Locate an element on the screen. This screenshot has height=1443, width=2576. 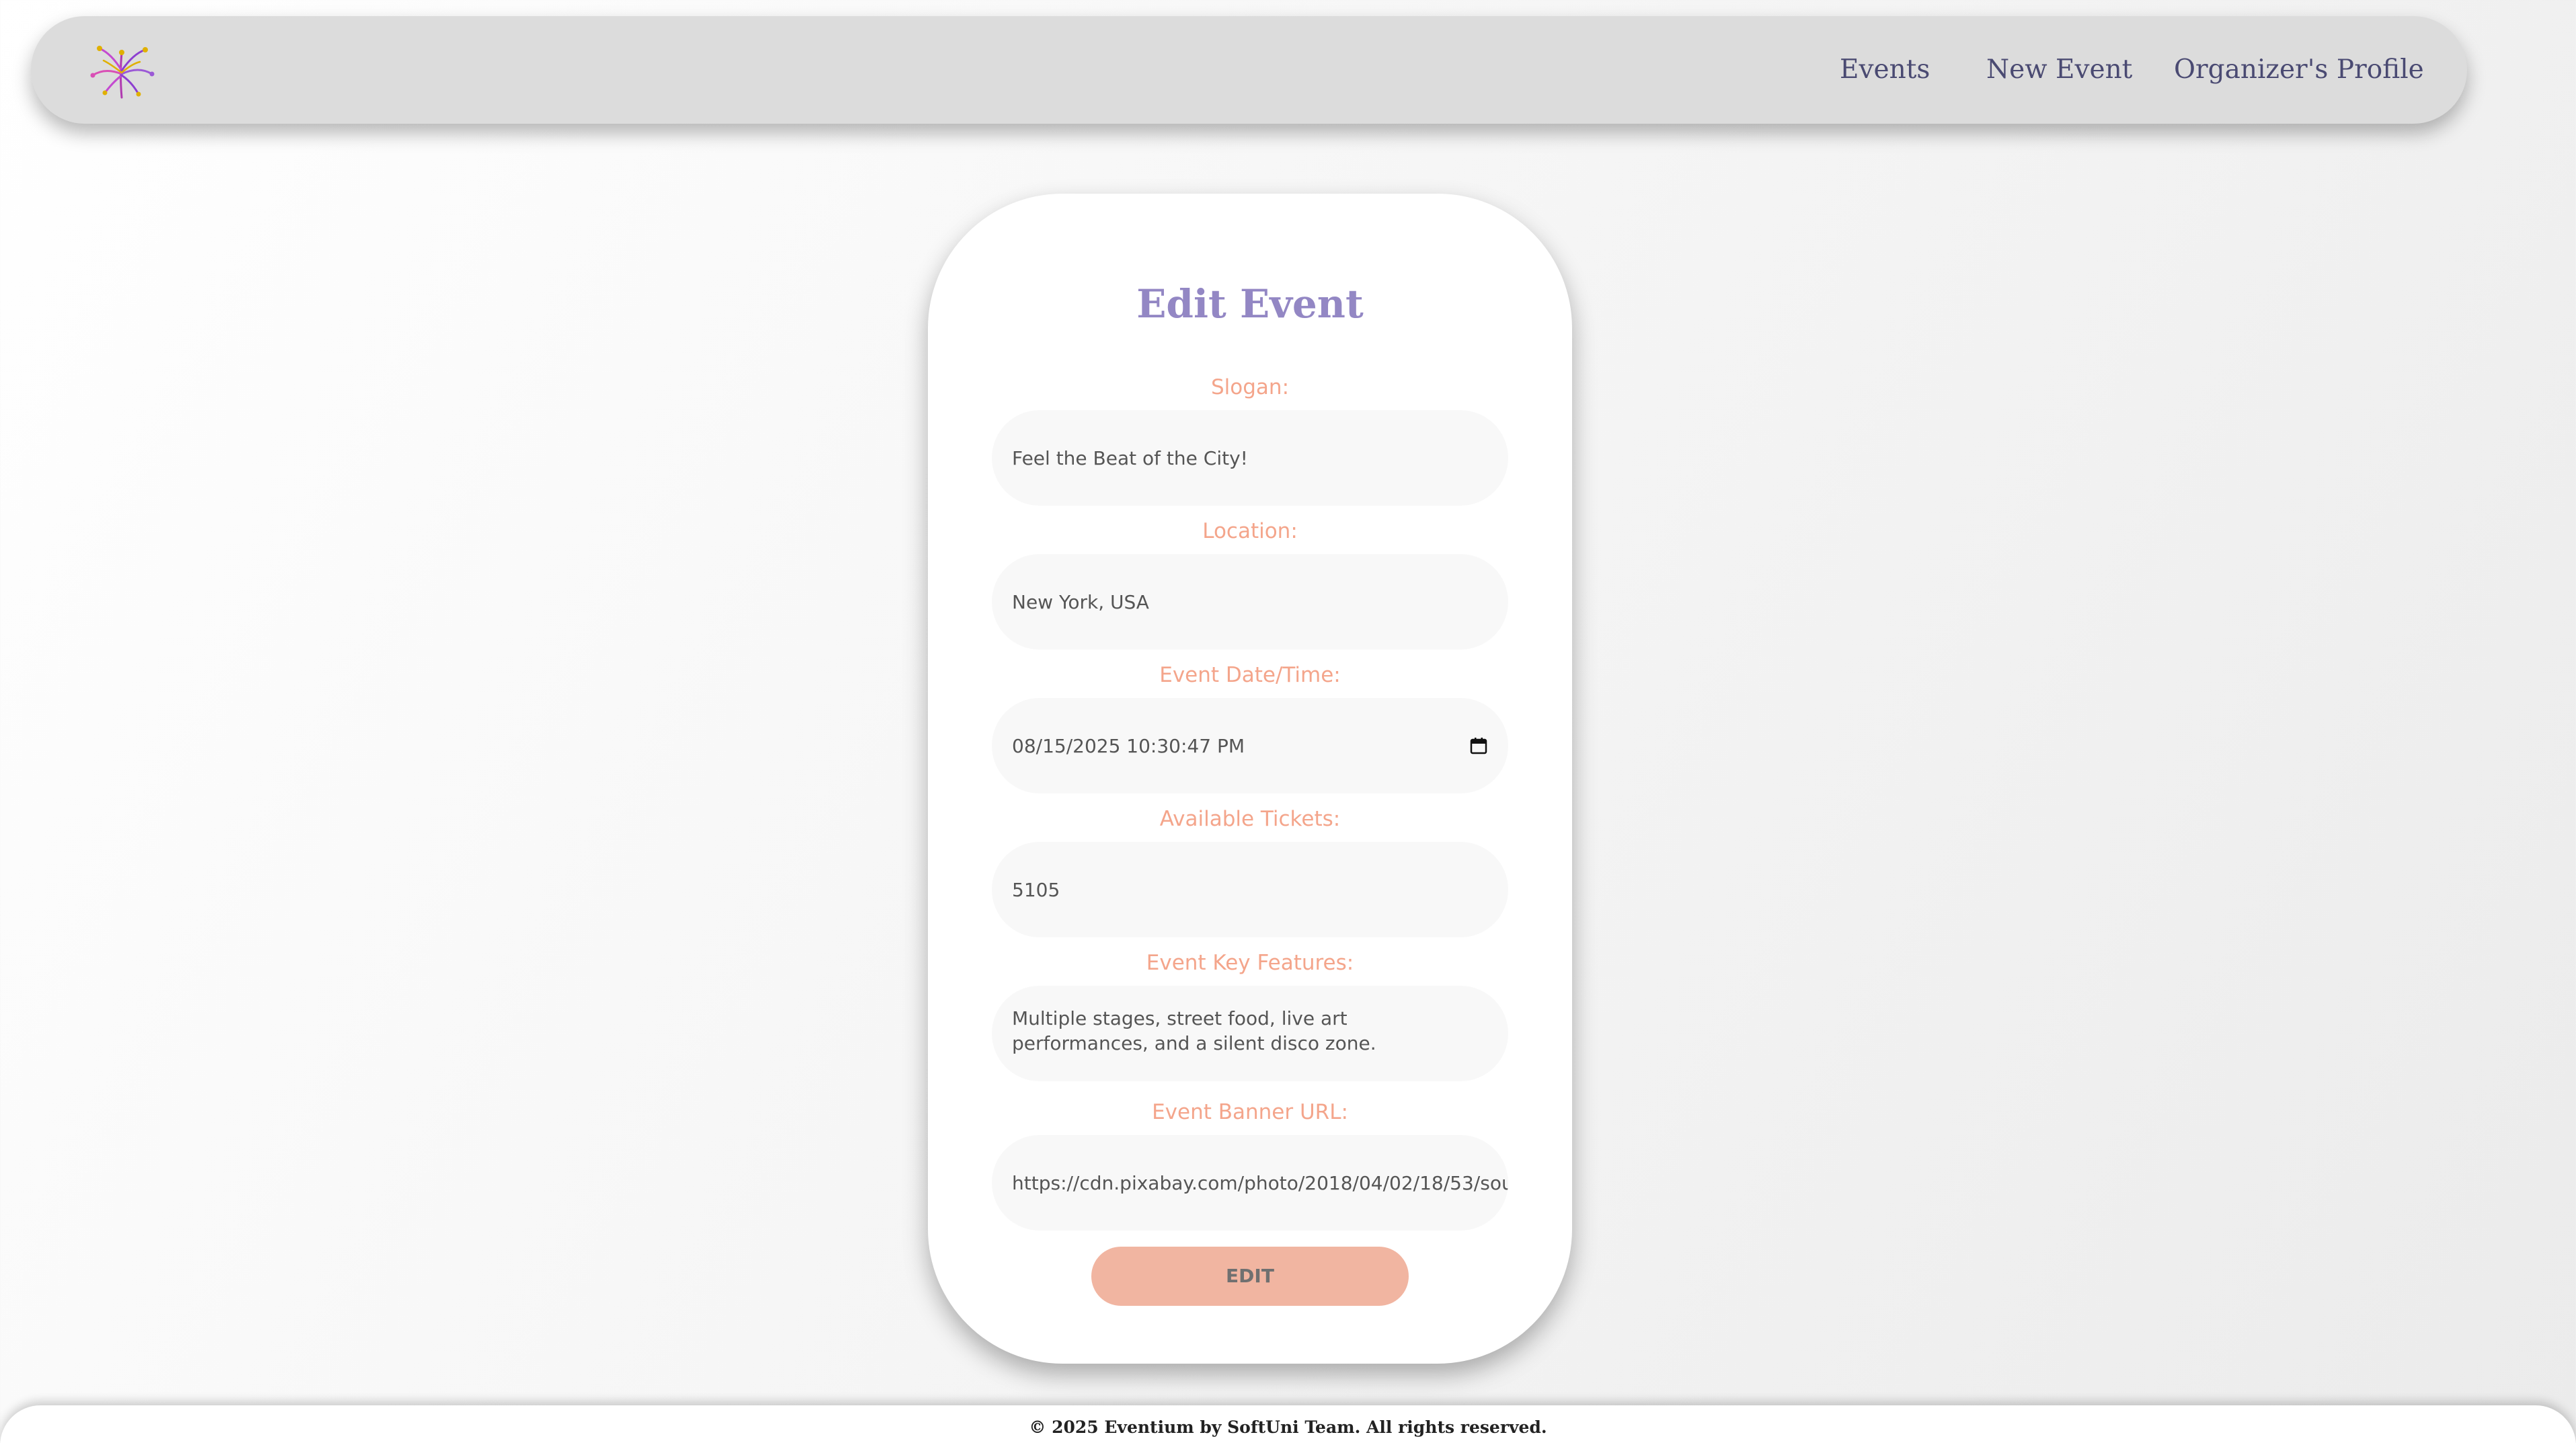
tickets-input-value: 5105 is located at coordinates (1036, 889).